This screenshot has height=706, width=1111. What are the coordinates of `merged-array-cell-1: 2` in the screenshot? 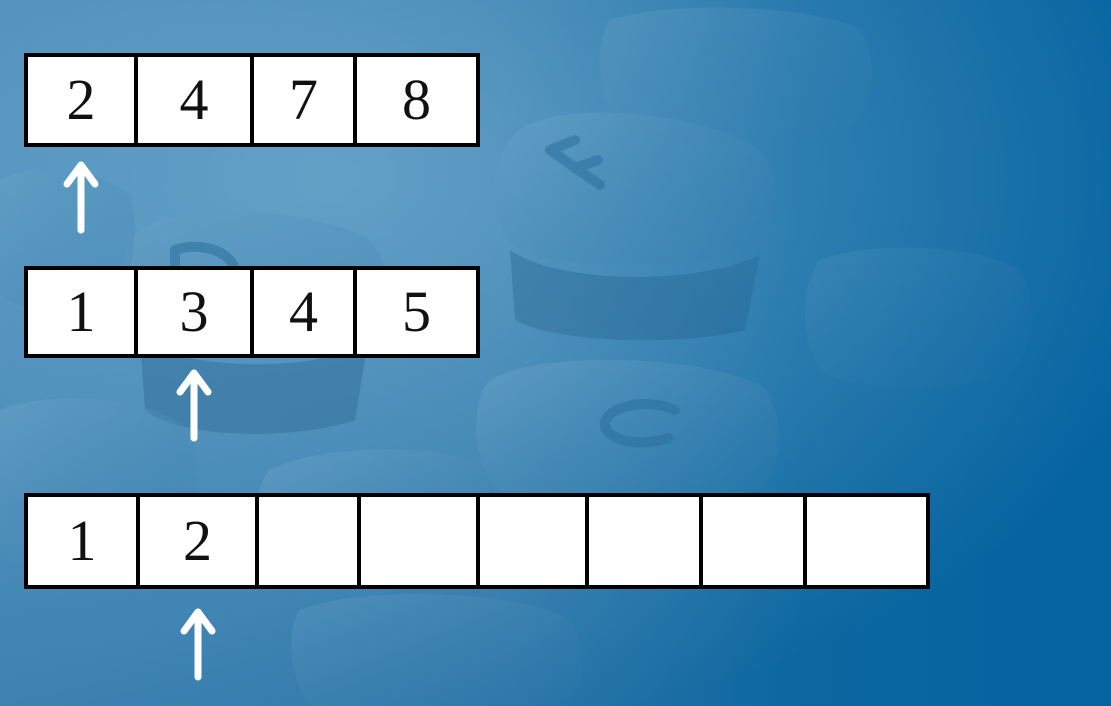 It's located at (197, 541).